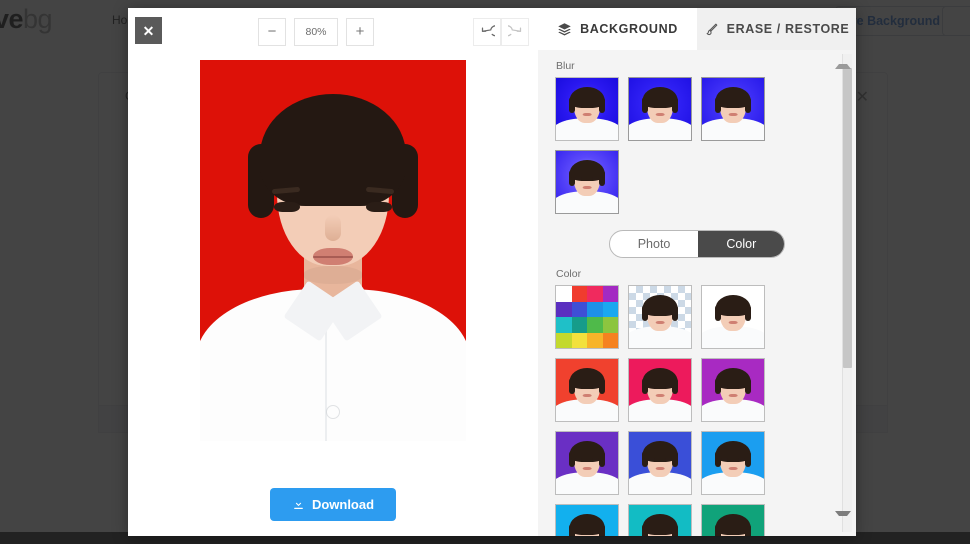 The height and width of the screenshot is (544, 970). I want to click on undo-icon, so click(488, 30).